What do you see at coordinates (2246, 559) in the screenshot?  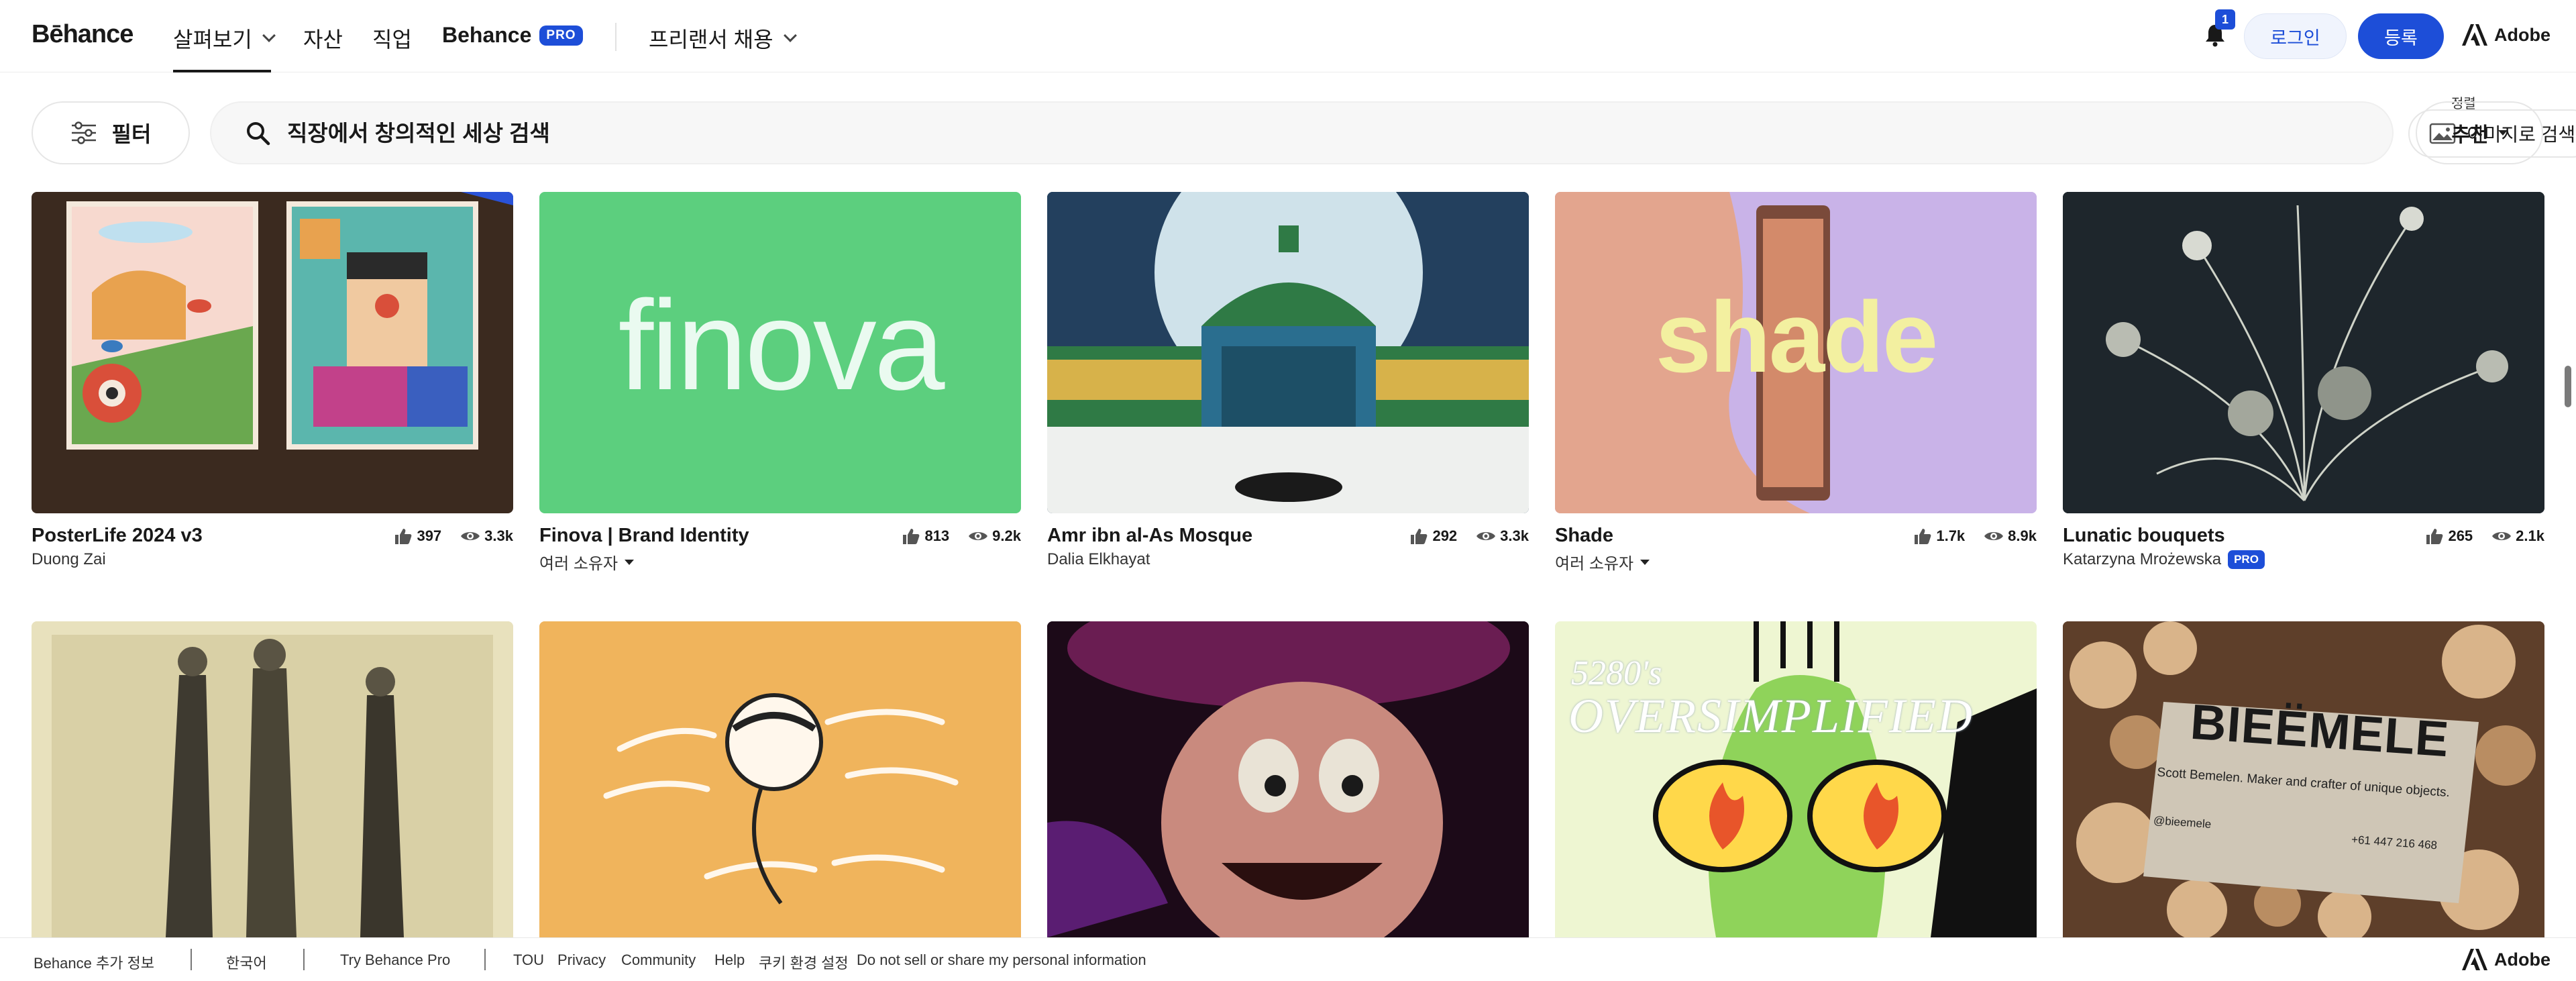 I see `owner-pro-badge: PRO` at bounding box center [2246, 559].